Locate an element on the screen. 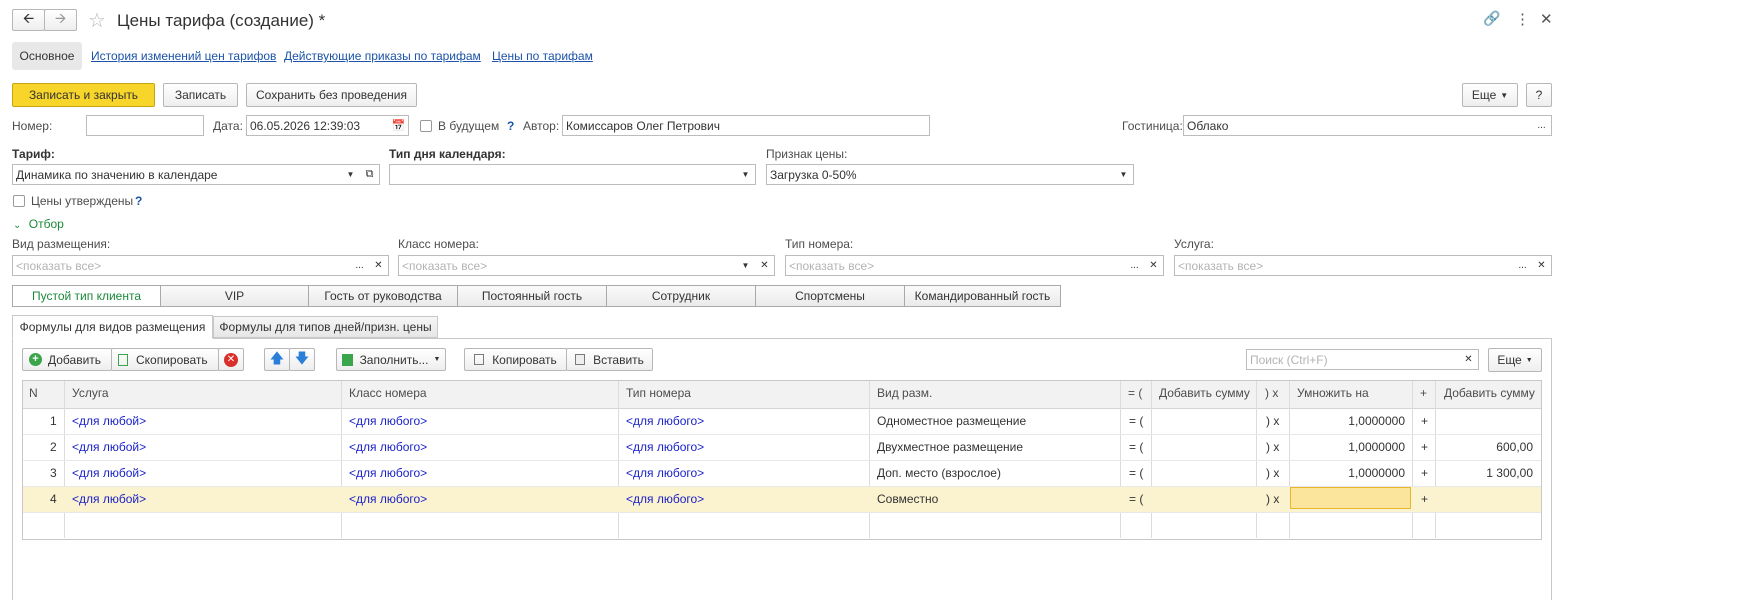 Image resolution: width=1747 pixels, height=600 pixels. more-label: Еще is located at coordinates (1484, 95).